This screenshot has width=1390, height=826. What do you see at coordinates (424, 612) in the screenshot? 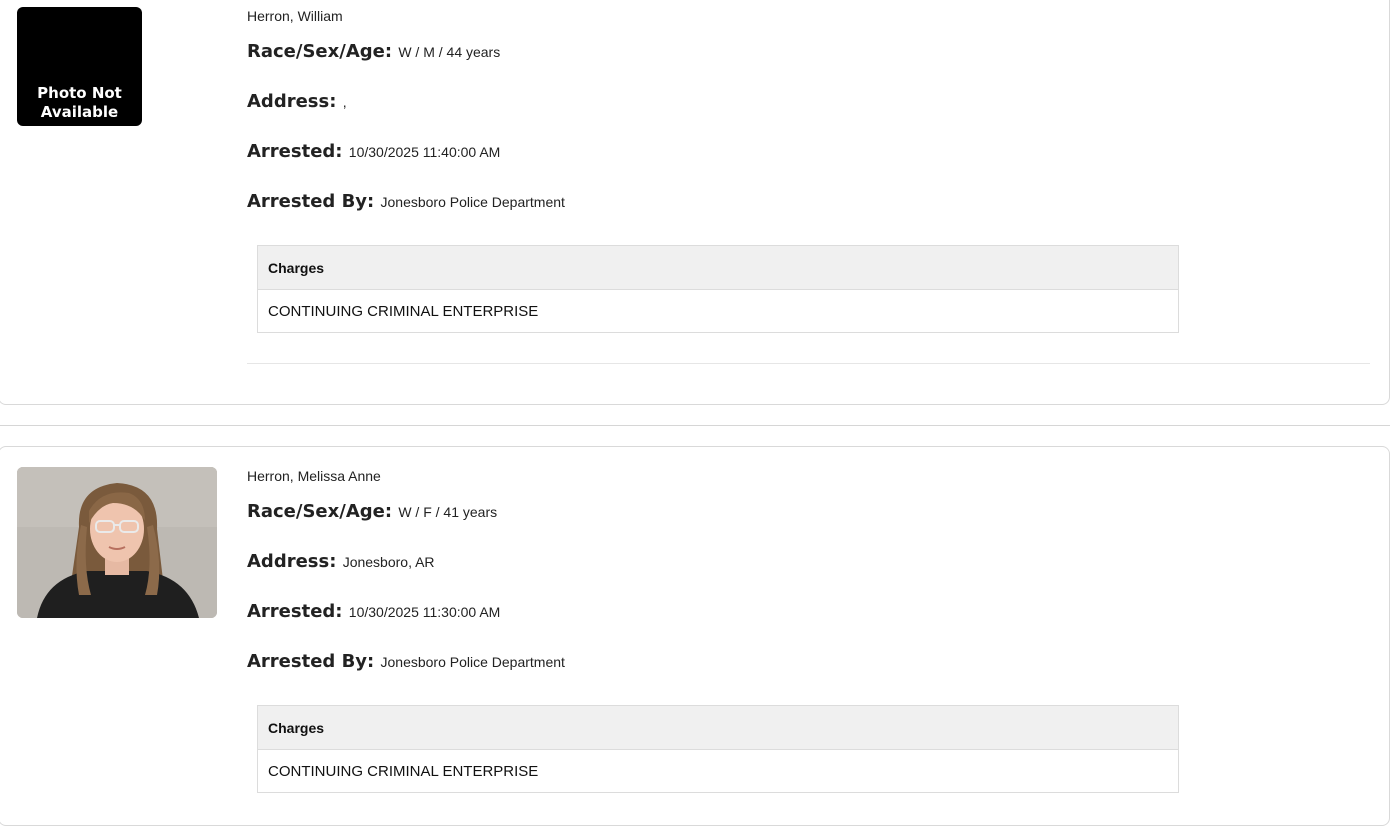
I see `arrested-value: 10/30/2025 11:30:00 AM` at bounding box center [424, 612].